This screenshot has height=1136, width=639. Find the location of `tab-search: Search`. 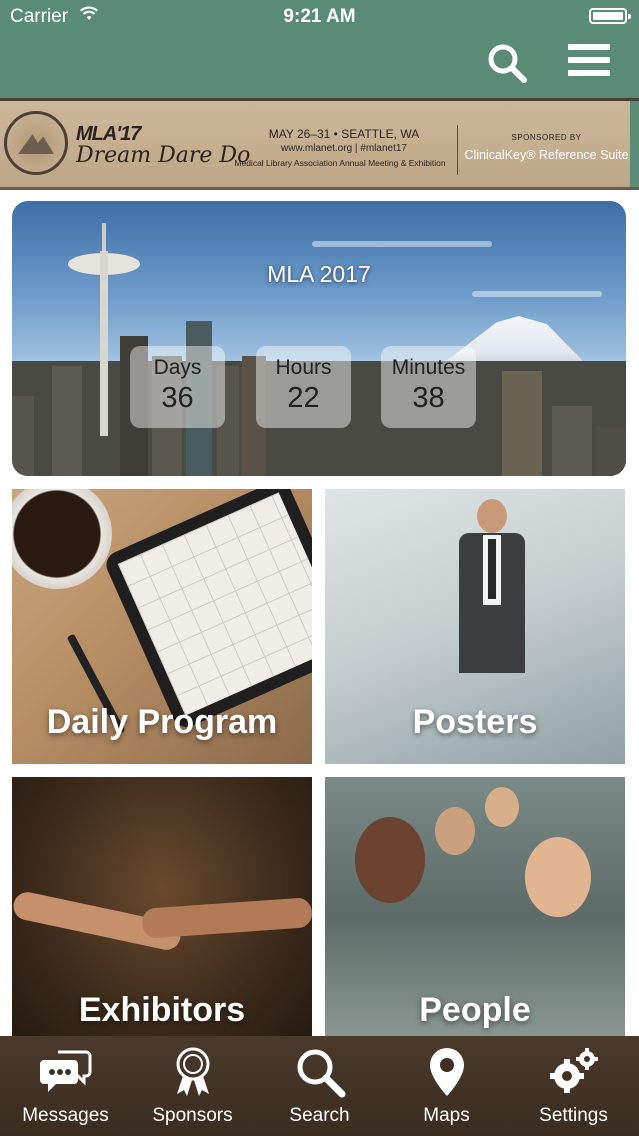

tab-search: Search is located at coordinates (319, 1086).